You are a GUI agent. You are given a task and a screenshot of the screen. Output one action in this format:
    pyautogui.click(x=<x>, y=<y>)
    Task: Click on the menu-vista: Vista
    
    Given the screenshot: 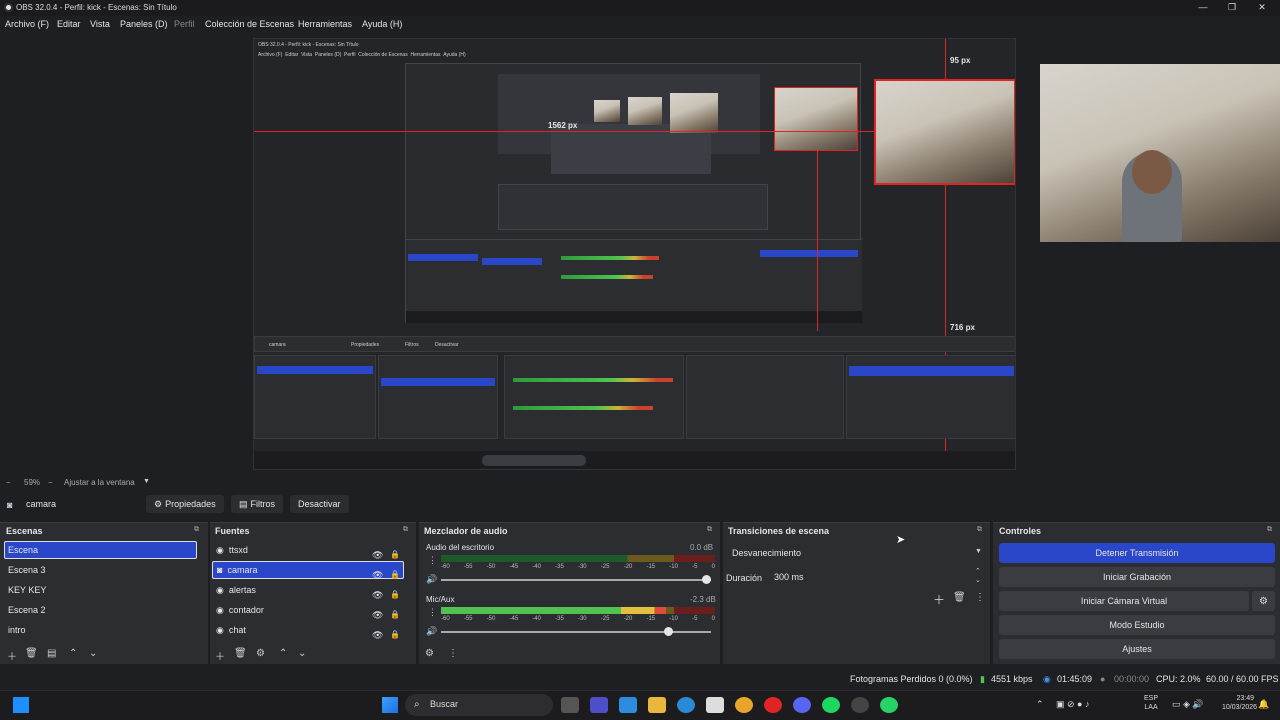 What is the action you would take?
    pyautogui.click(x=100, y=24)
    